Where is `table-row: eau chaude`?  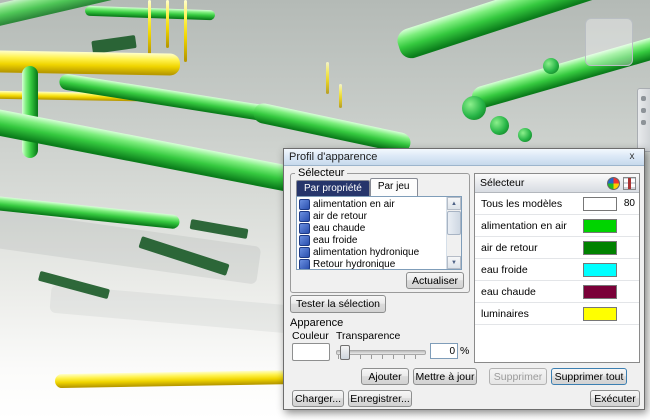
table-row: eau chaude is located at coordinates (557, 292).